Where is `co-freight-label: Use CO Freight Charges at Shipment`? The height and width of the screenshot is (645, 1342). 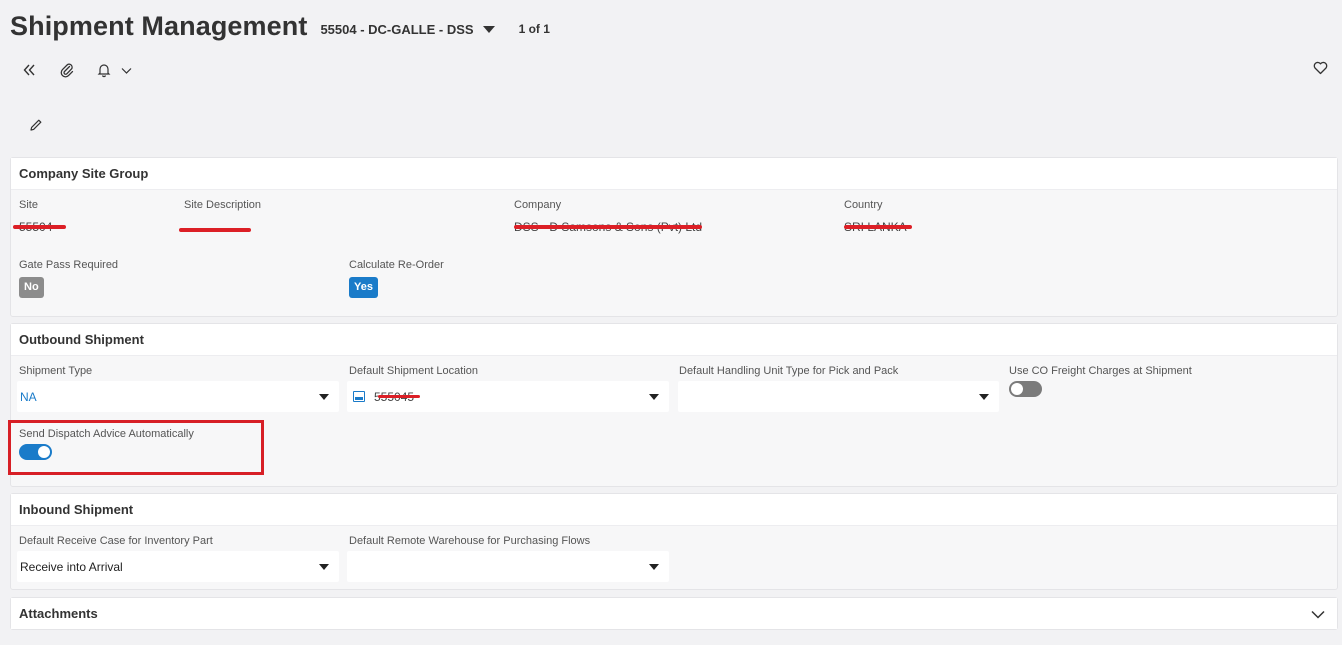 co-freight-label: Use CO Freight Charges at Shipment is located at coordinates (1100, 371).